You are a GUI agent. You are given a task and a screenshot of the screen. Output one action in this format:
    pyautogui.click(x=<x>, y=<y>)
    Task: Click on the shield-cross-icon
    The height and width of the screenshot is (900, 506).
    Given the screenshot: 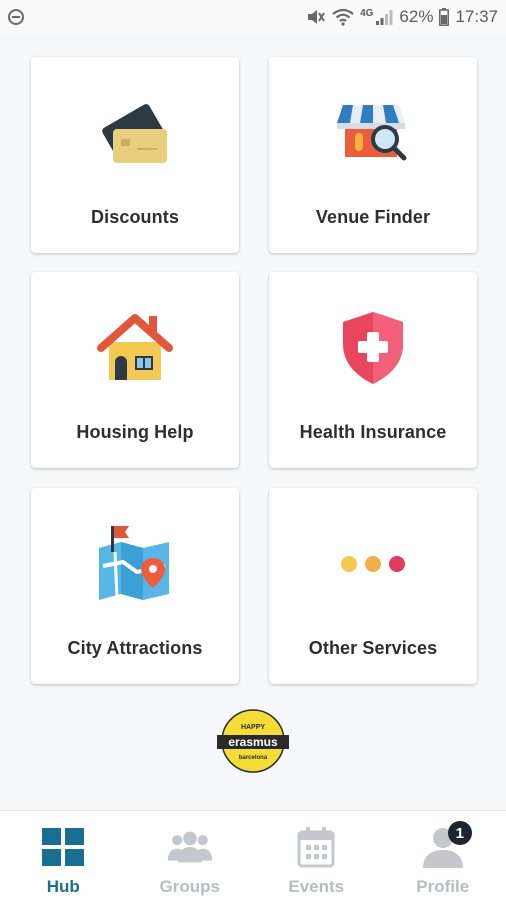 What is the action you would take?
    pyautogui.click(x=373, y=348)
    